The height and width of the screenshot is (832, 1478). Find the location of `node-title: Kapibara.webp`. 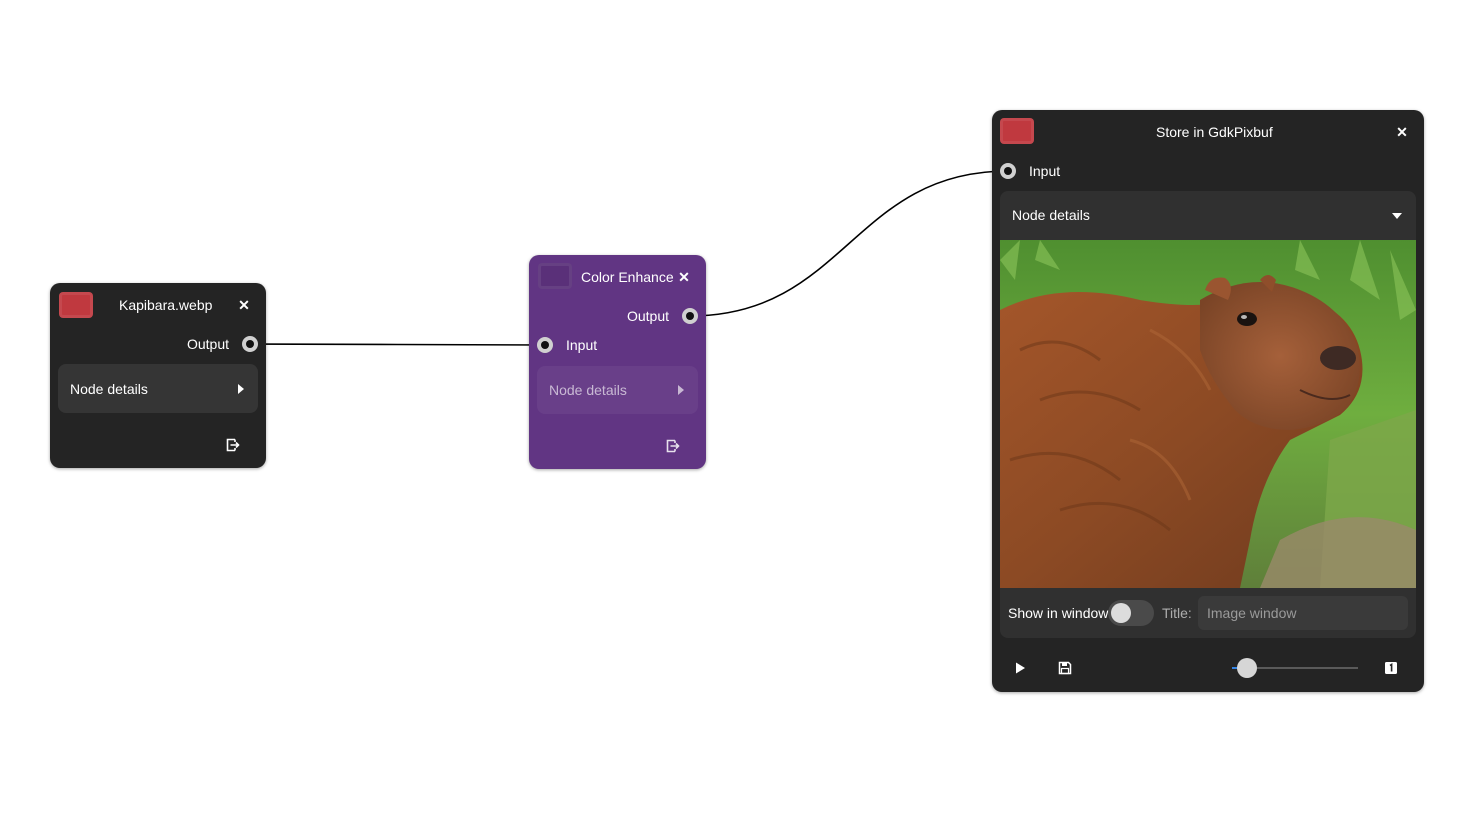

node-title: Kapibara.webp is located at coordinates (166, 305).